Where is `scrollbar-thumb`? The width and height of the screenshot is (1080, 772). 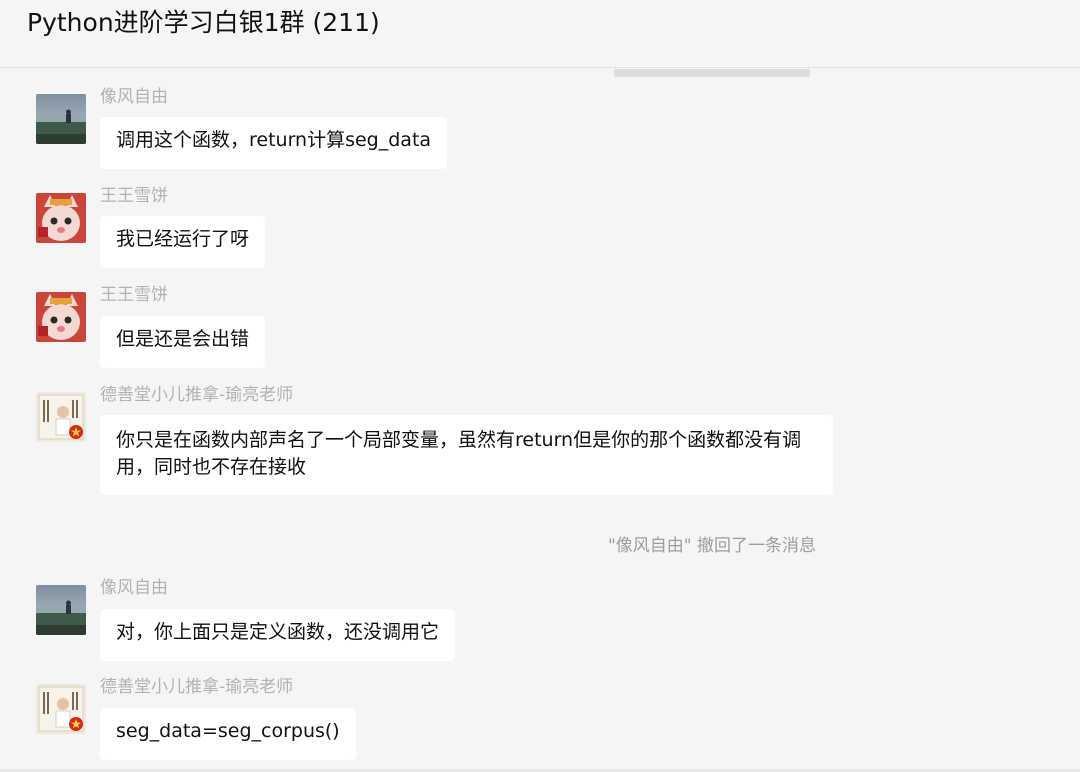
scrollbar-thumb is located at coordinates (712, 73).